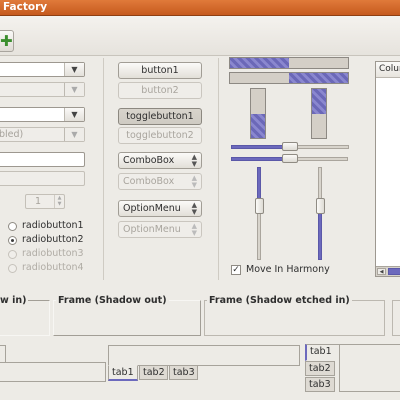  Describe the element at coordinates (42, 178) in the screenshot. I see `text-entry-disabled` at that location.